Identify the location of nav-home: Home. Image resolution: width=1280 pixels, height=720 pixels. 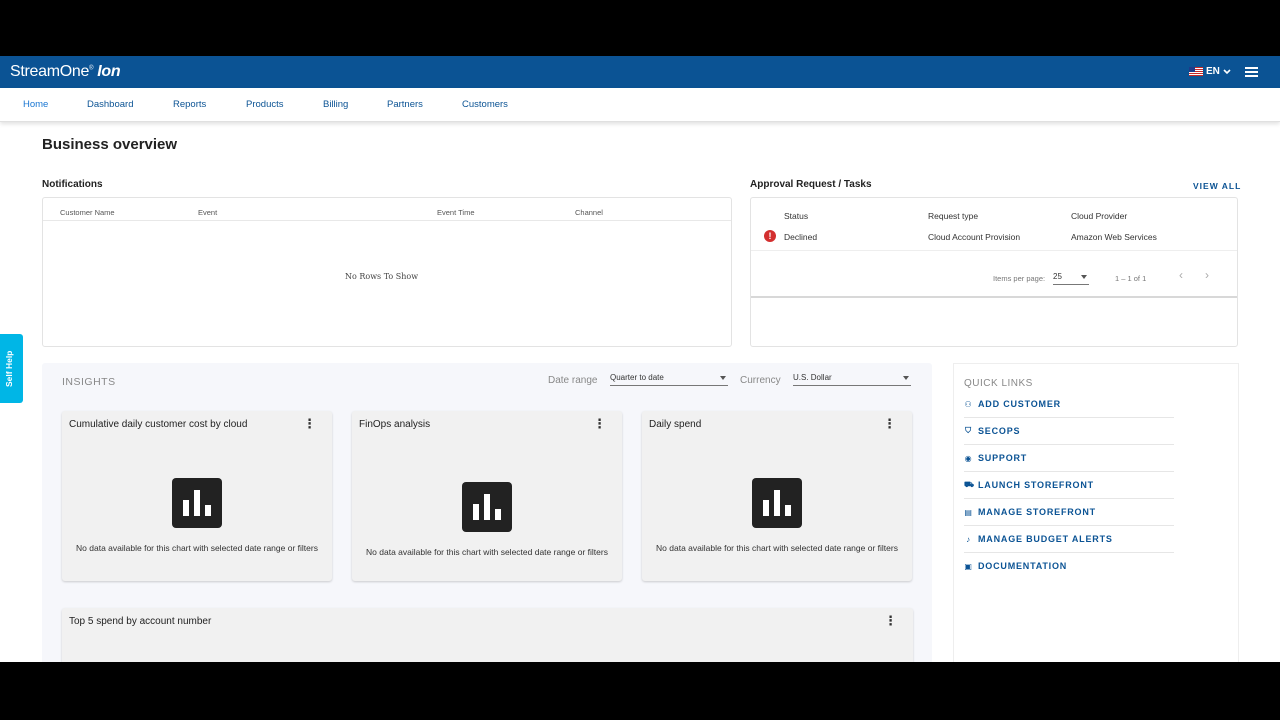
(35, 104).